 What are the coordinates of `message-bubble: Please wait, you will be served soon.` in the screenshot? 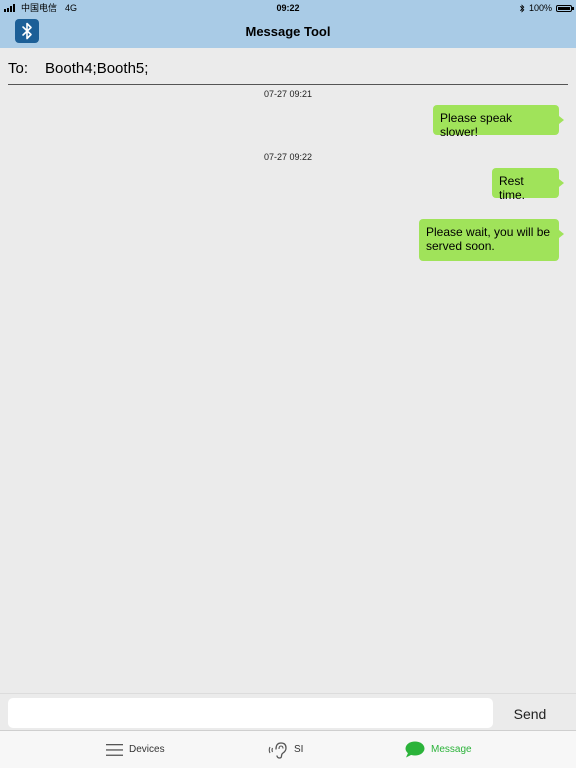 It's located at (491, 240).